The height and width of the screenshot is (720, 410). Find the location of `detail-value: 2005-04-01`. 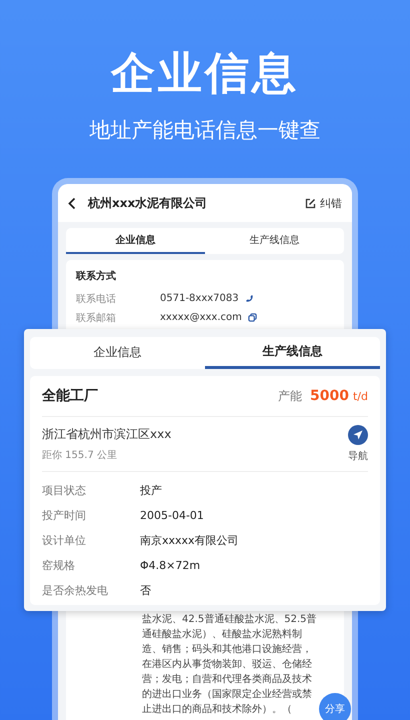

detail-value: 2005-04-01 is located at coordinates (172, 515).